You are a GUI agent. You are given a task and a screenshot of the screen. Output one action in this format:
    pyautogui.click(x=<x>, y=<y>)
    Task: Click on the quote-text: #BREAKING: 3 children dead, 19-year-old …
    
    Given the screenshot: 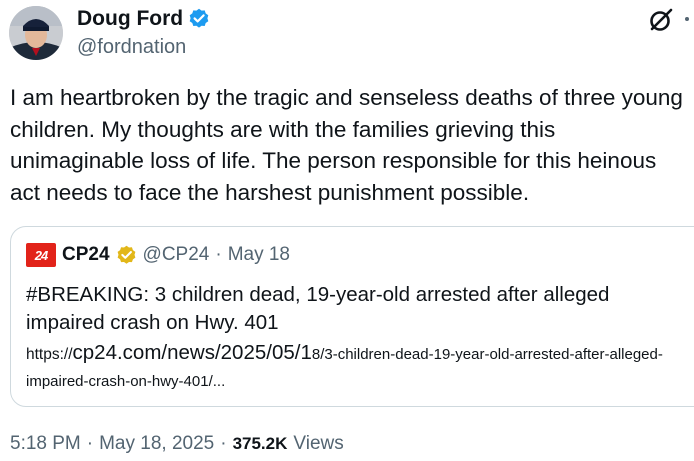 What is the action you would take?
    pyautogui.click(x=318, y=308)
    